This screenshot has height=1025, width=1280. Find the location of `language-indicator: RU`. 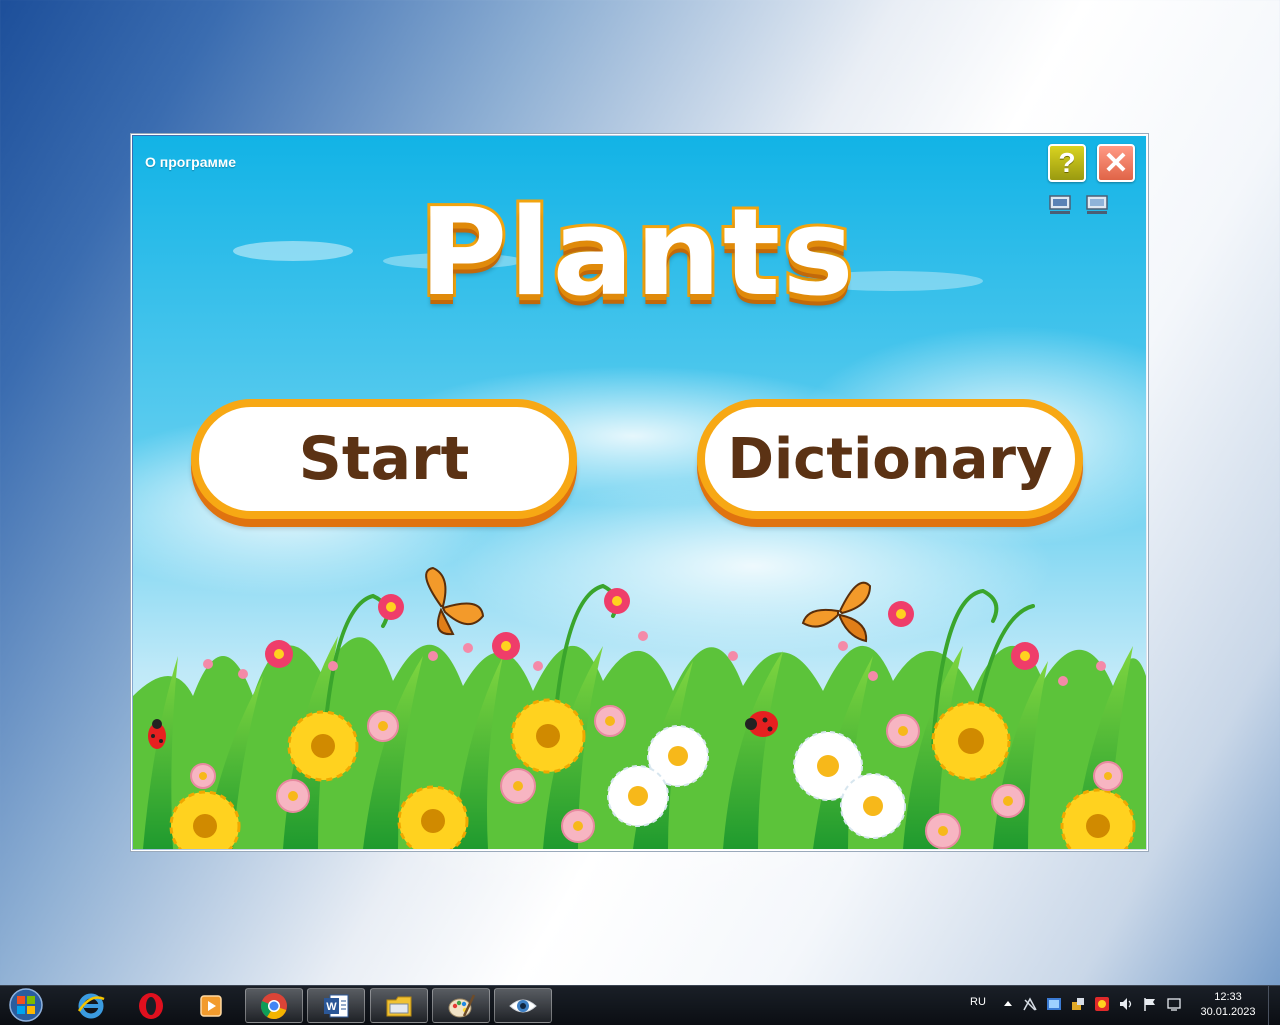

language-indicator: RU is located at coordinates (978, 1002).